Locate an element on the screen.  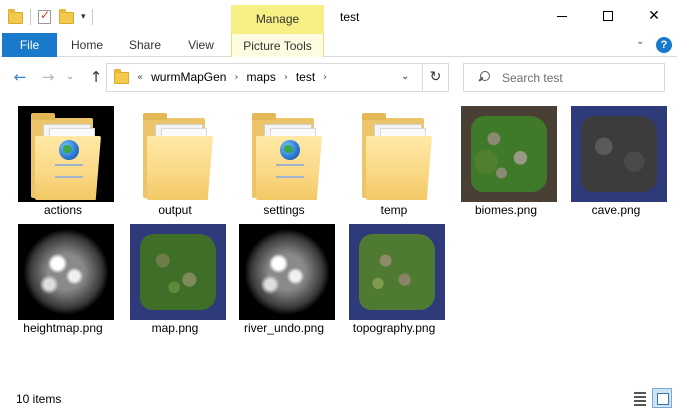
list-item: output is located at coordinates (175, 156).